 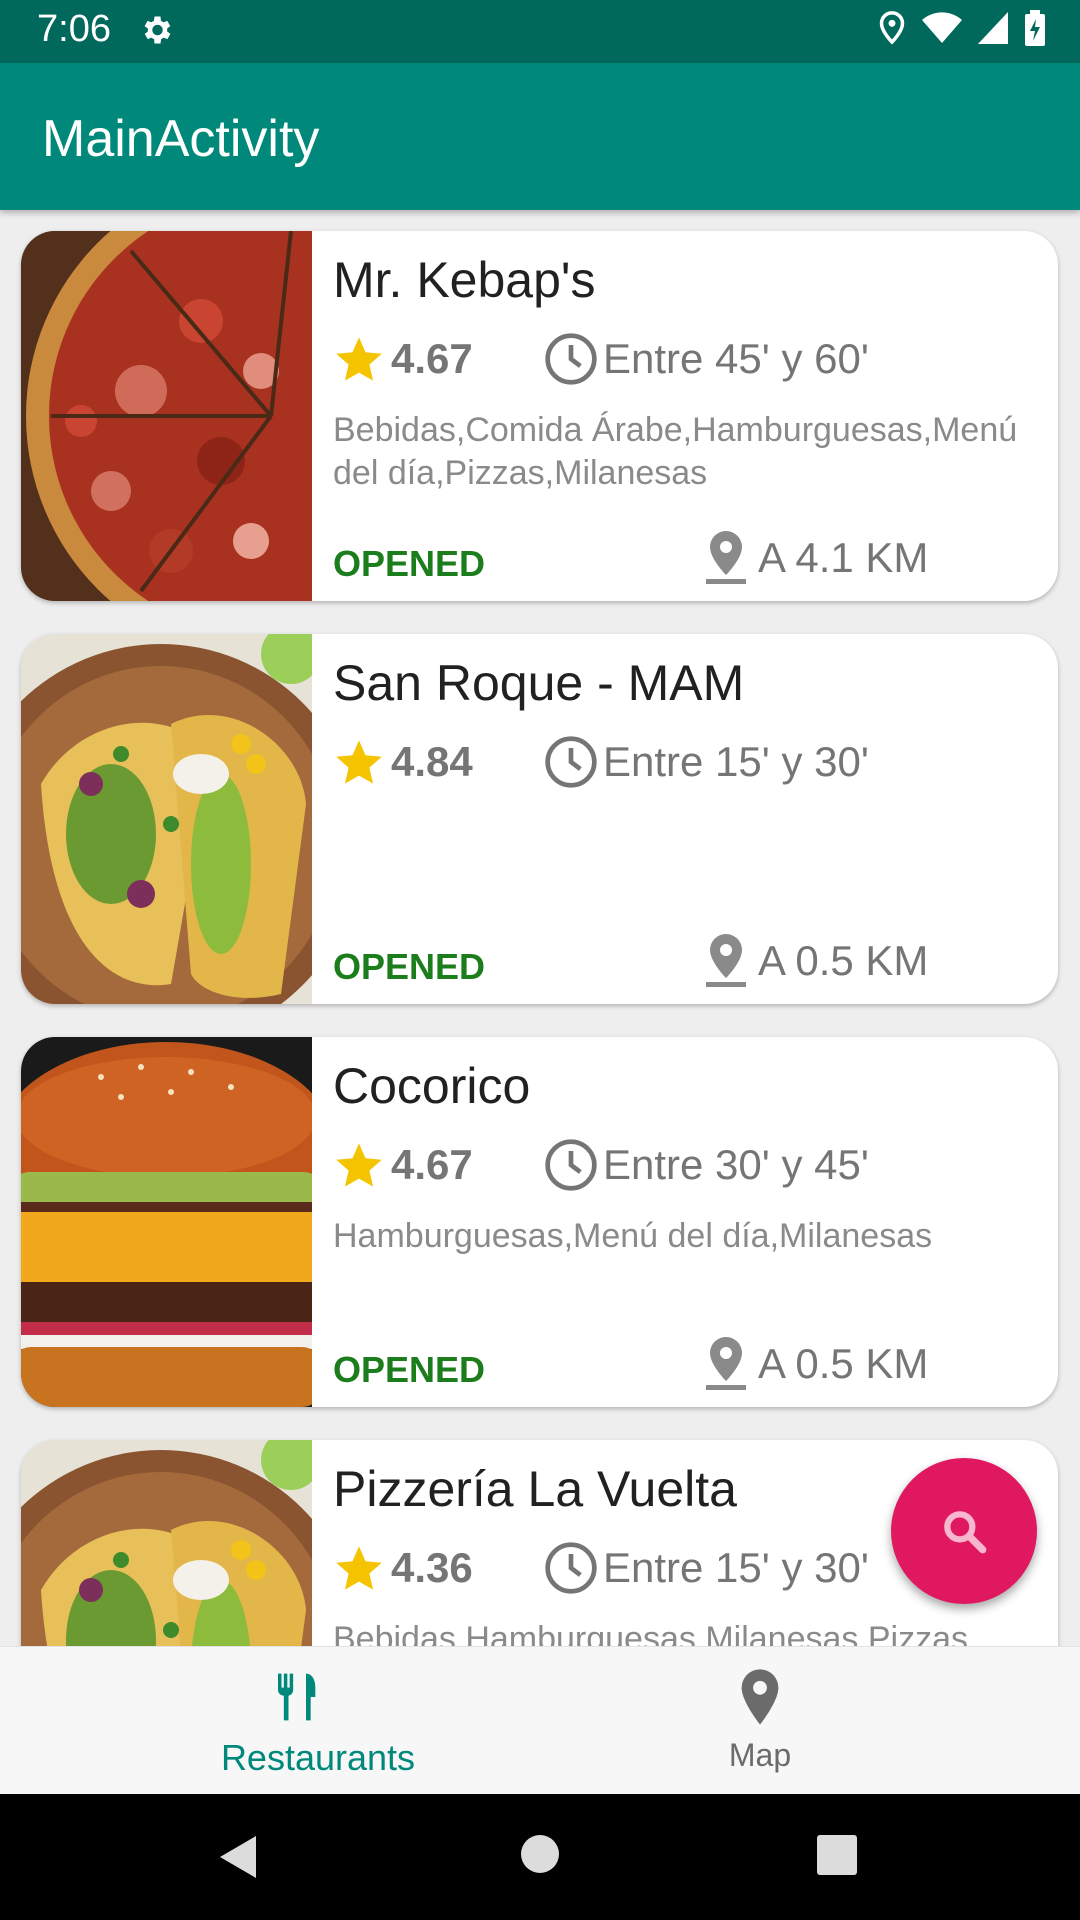 What do you see at coordinates (432, 1086) in the screenshot?
I see `restaurant-name: Cocorico` at bounding box center [432, 1086].